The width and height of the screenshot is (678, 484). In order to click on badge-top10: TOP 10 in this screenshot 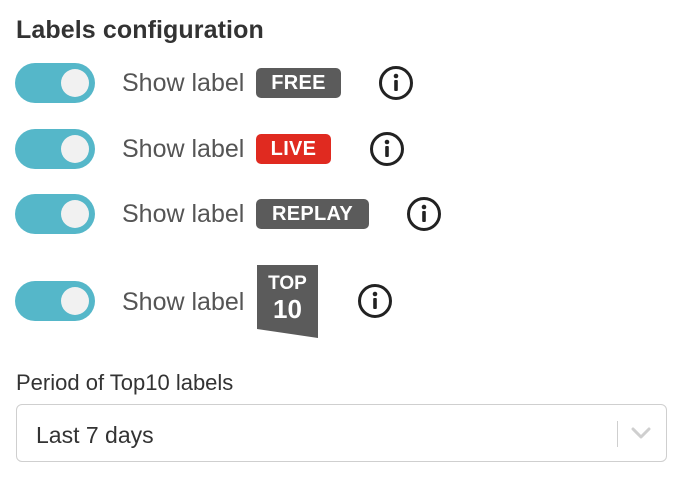, I will do `click(287, 301)`.